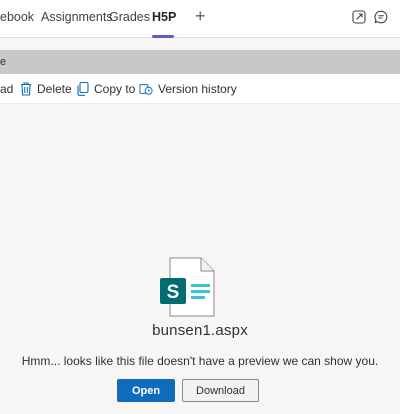 Image resolution: width=400 pixels, height=414 pixels. Describe the element at coordinates (381, 17) in the screenshot. I see `chat-icon` at that location.